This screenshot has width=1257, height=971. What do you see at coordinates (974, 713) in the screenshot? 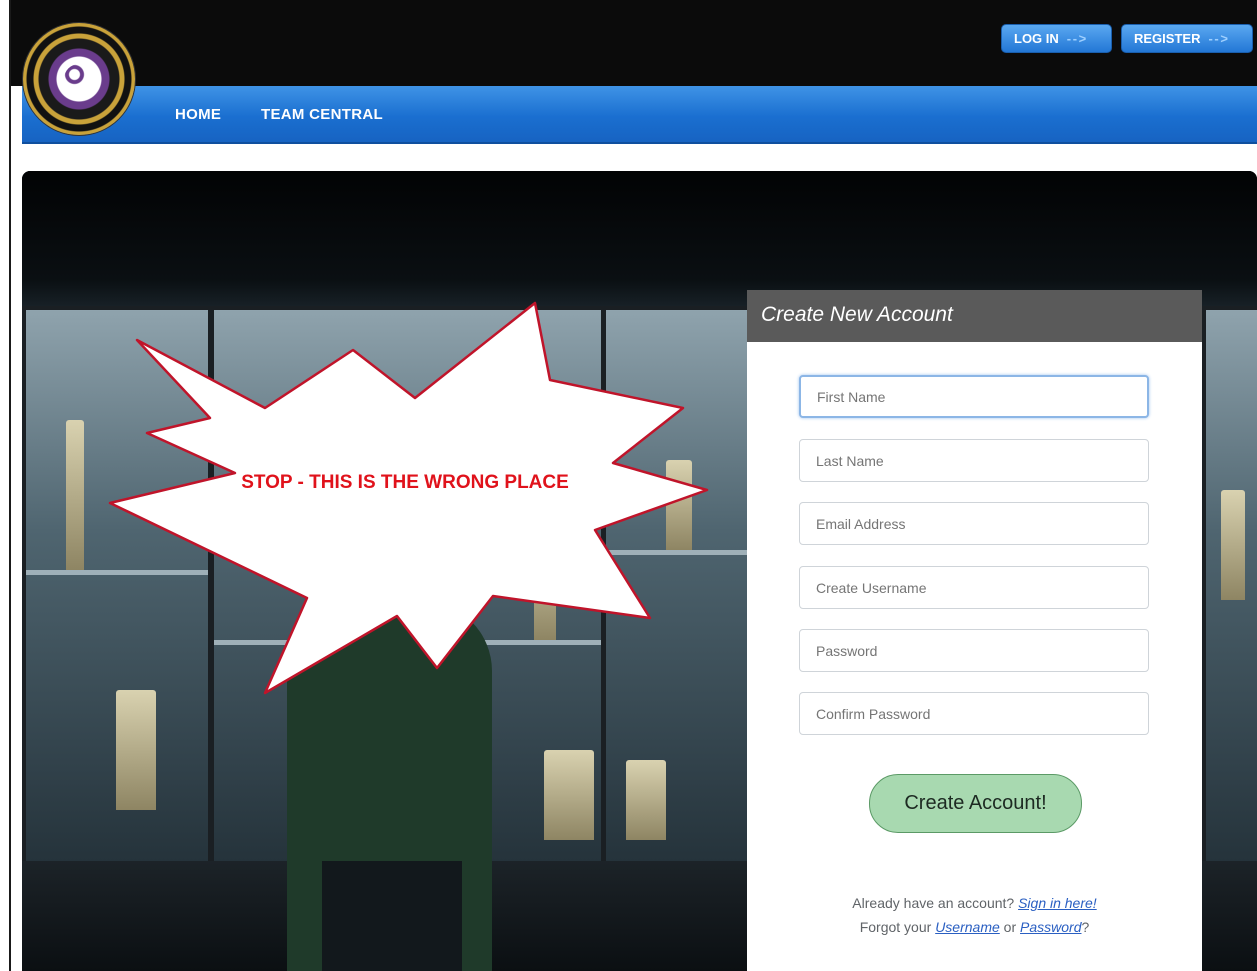
I see `confirm-password-field` at bounding box center [974, 713].